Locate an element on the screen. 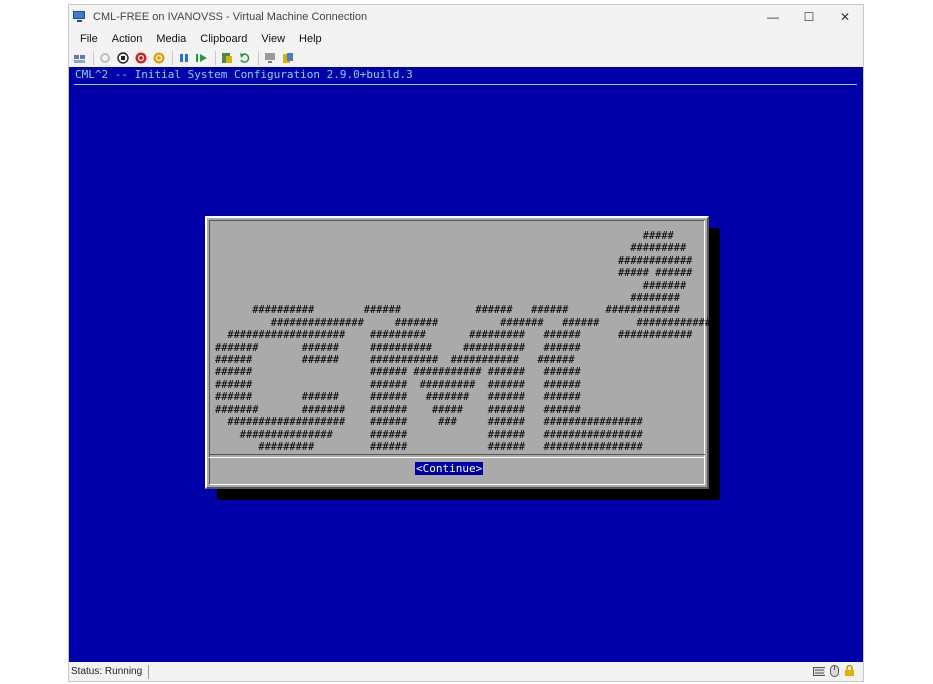 This screenshot has height=684, width=933. lock-icon is located at coordinates (849, 671).